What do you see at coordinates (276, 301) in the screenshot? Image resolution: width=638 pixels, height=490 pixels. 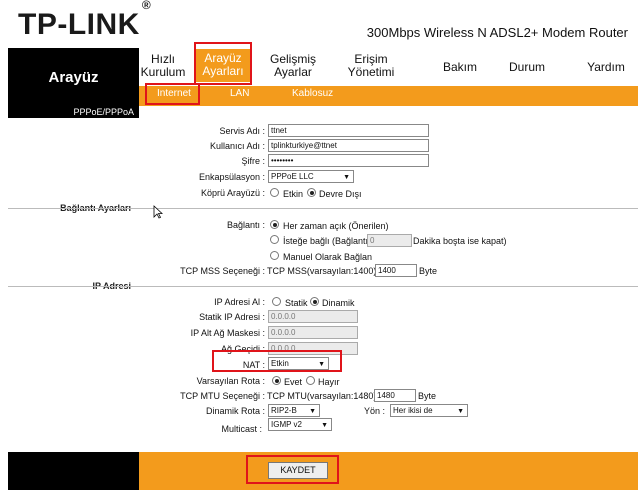 I see `ip-static-radio` at bounding box center [276, 301].